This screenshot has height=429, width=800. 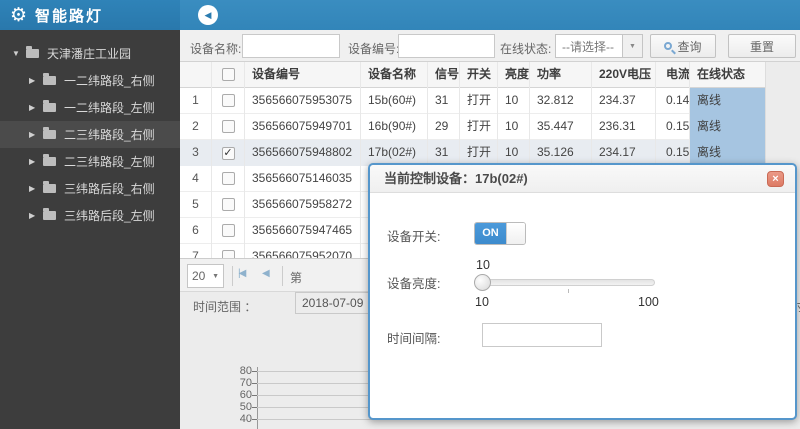 I want to click on sidebar-tree-item: ▶ 二三纬路段_左侧, so click(x=90, y=161).